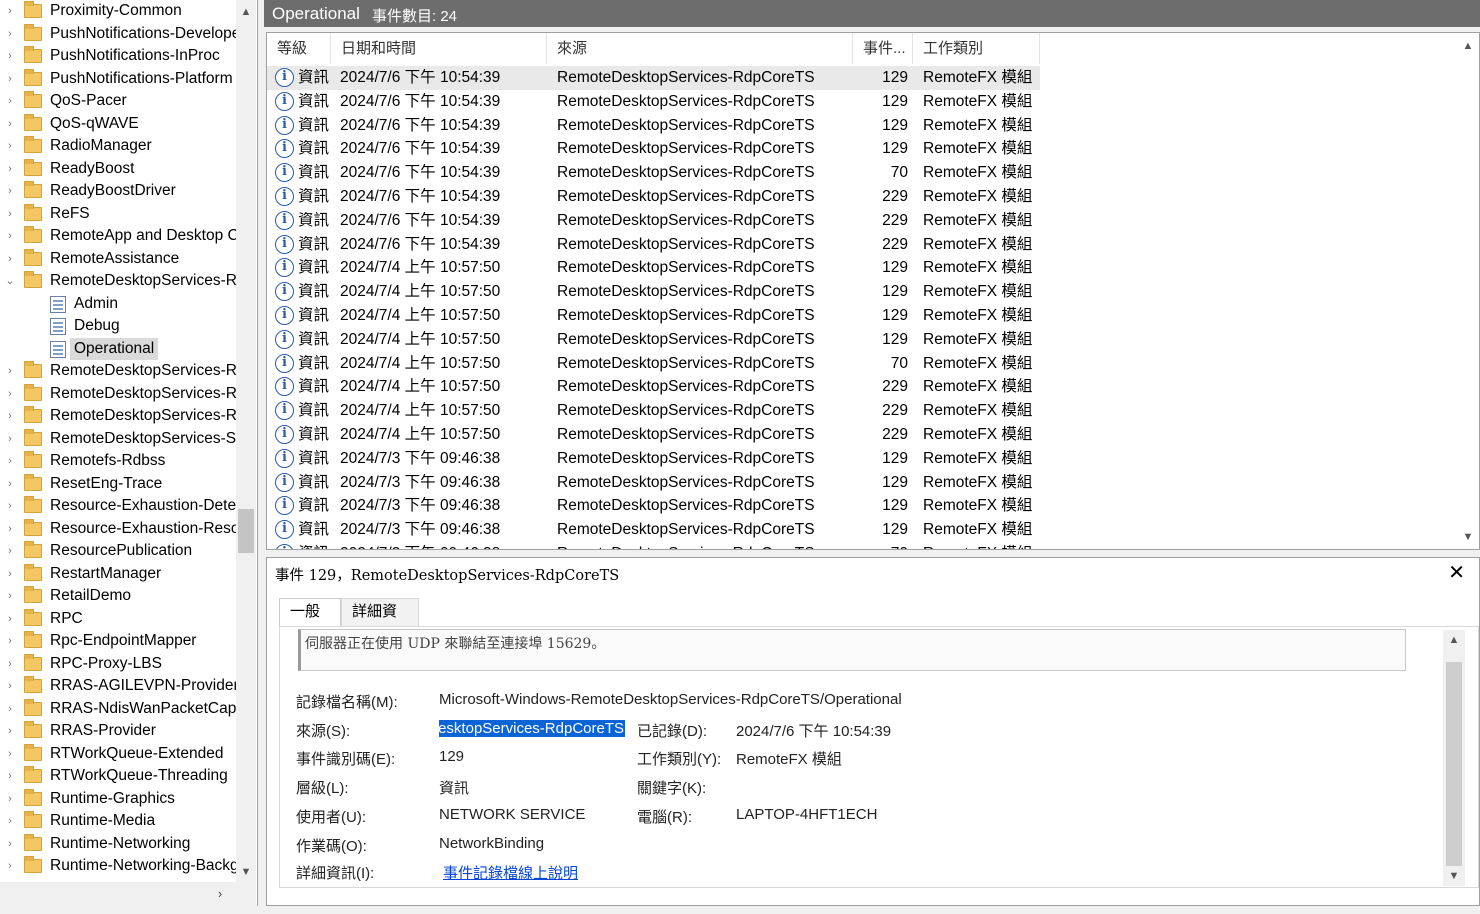 Image resolution: width=1480 pixels, height=914 pixels. Describe the element at coordinates (510, 872) in the screenshot. I see `online-help-link: 事件記錄檔線上說明` at that location.